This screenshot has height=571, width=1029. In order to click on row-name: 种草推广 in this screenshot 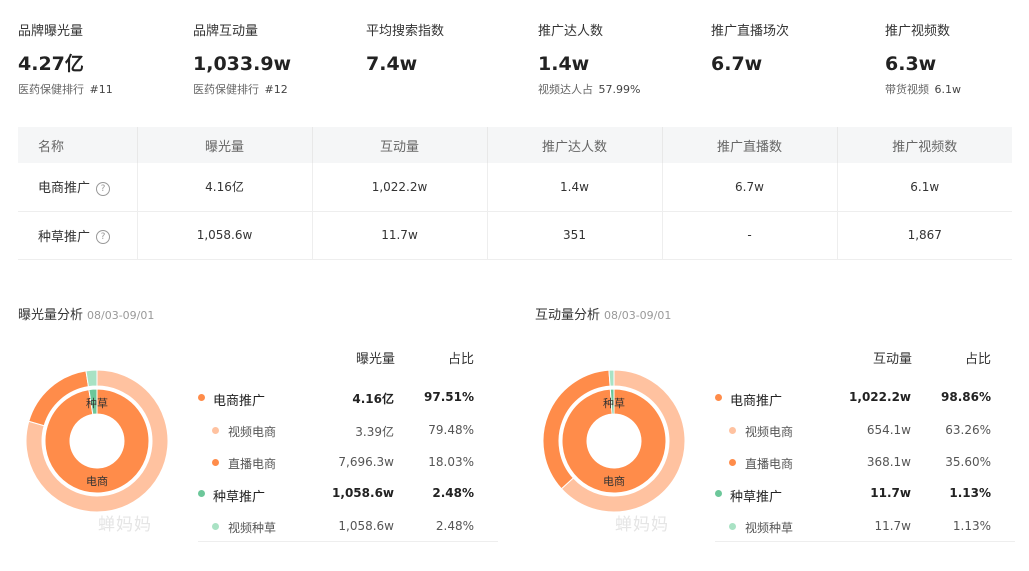, I will do `click(64, 237)`.